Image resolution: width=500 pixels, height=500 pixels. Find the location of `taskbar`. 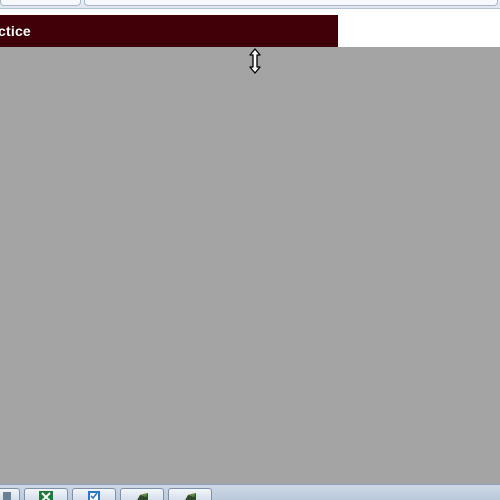

taskbar is located at coordinates (250, 492).